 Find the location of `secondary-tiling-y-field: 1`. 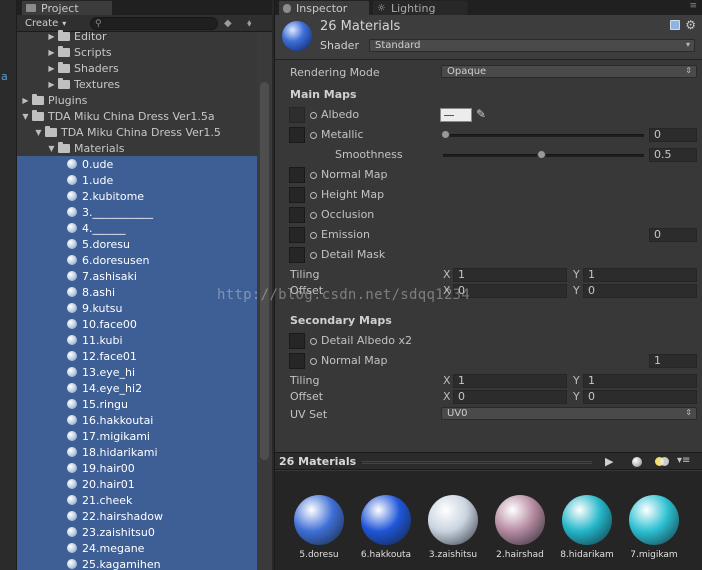

secondary-tiling-y-field: 1 is located at coordinates (640, 381).